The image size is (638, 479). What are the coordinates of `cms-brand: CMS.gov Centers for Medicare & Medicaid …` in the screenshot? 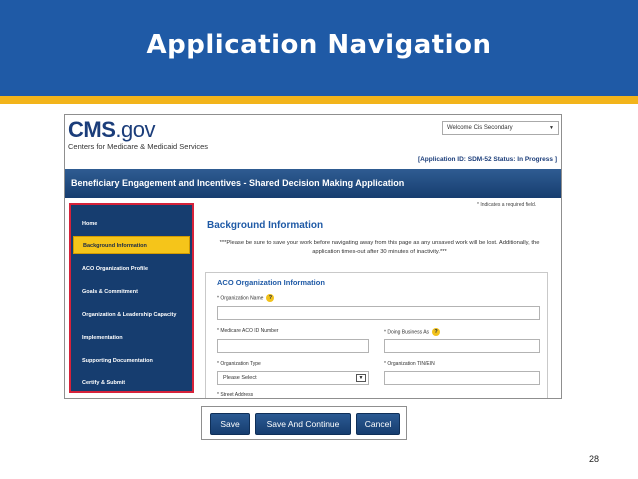 It's located at (138, 135).